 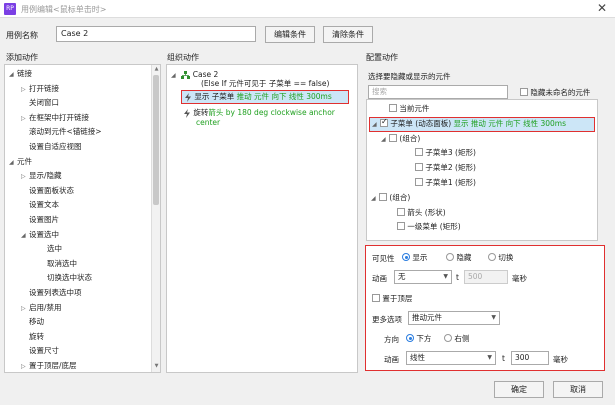 What do you see at coordinates (58, 264) in the screenshot?
I see `action-list-item: 取消选中` at bounding box center [58, 264].